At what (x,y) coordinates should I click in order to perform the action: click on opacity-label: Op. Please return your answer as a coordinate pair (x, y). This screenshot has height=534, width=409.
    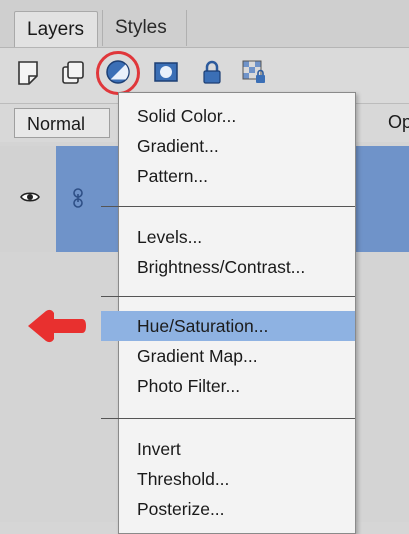
    Looking at the image, I should click on (398, 122).